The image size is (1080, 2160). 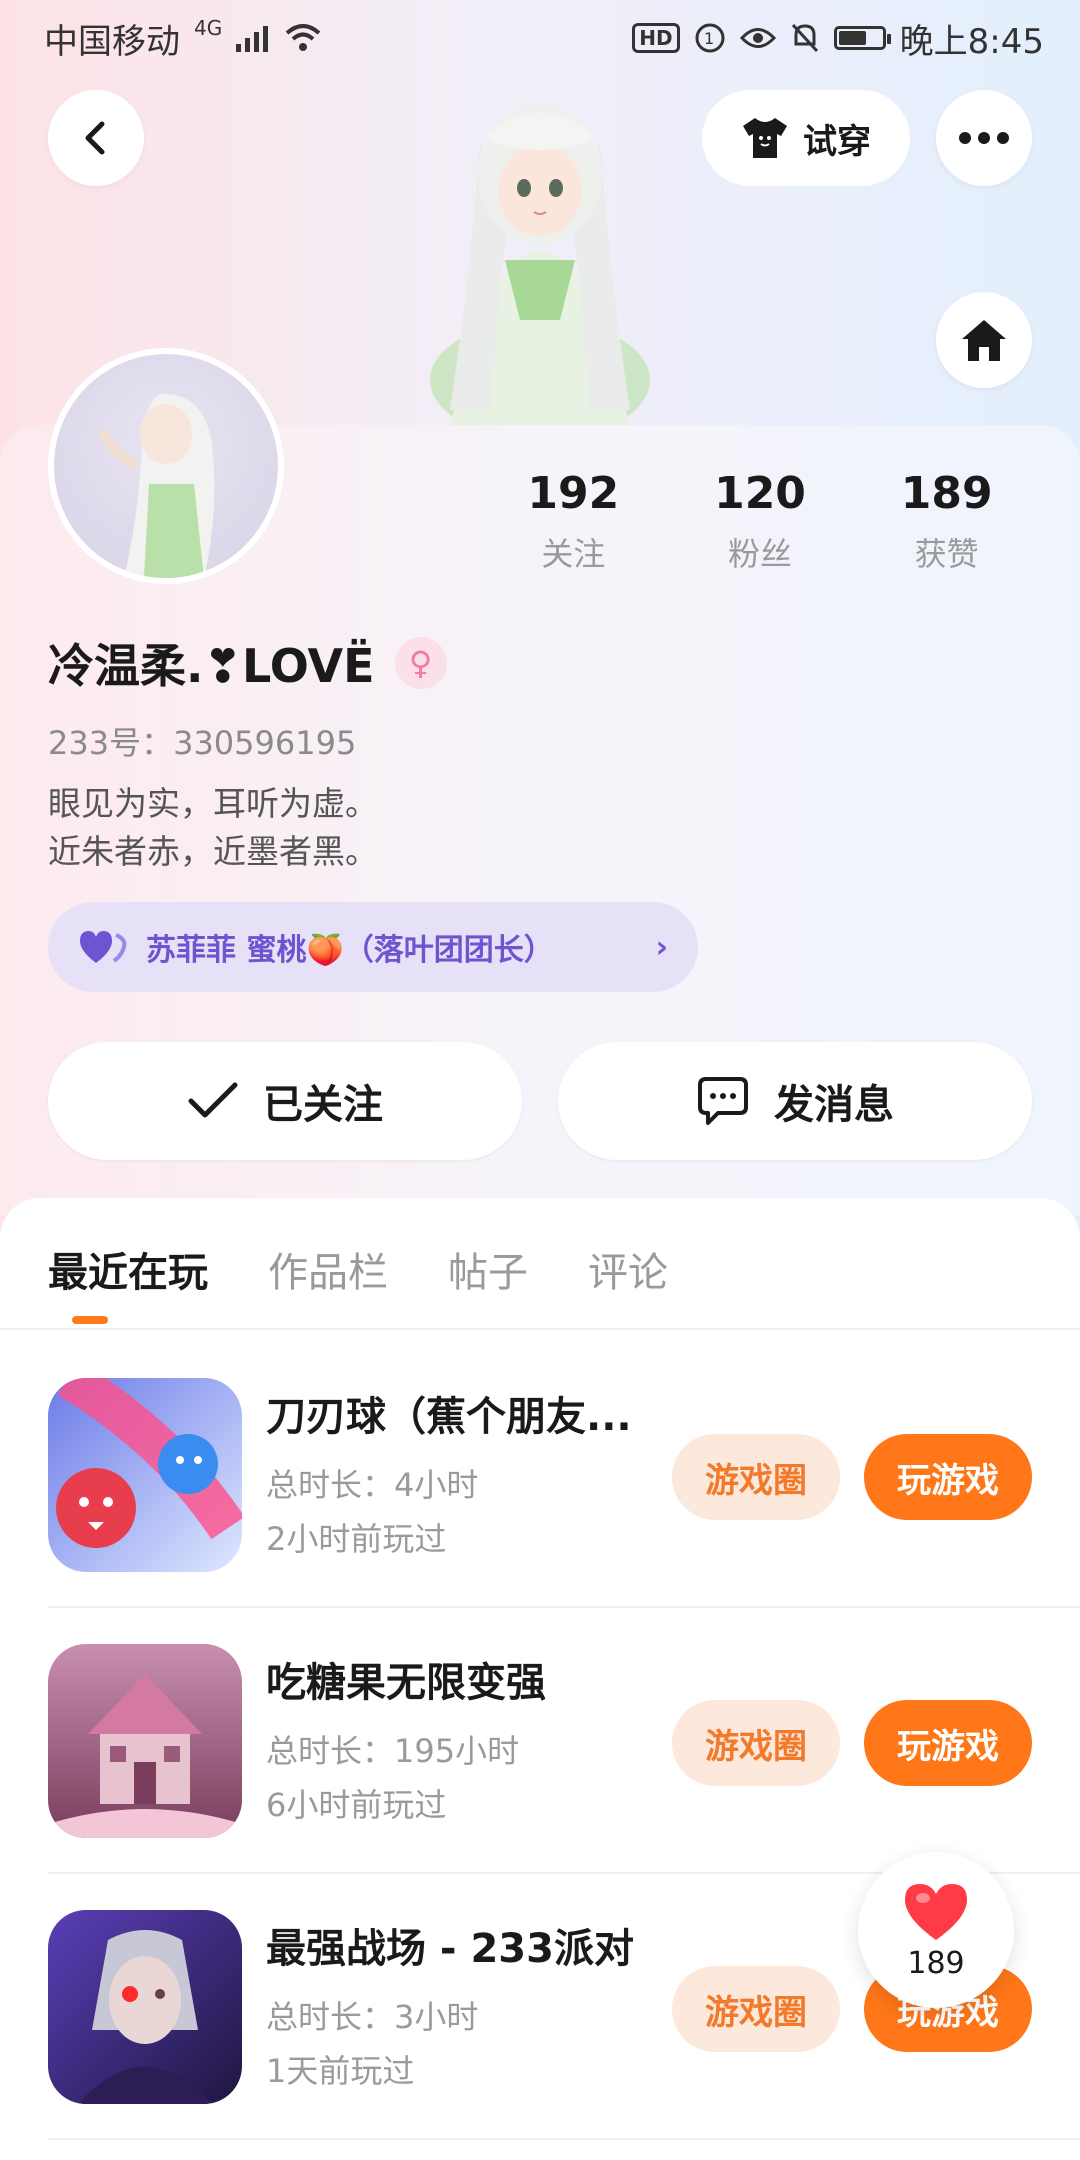 What do you see at coordinates (372, 2017) in the screenshot?
I see `game-duration: 总时长：3小时` at bounding box center [372, 2017].